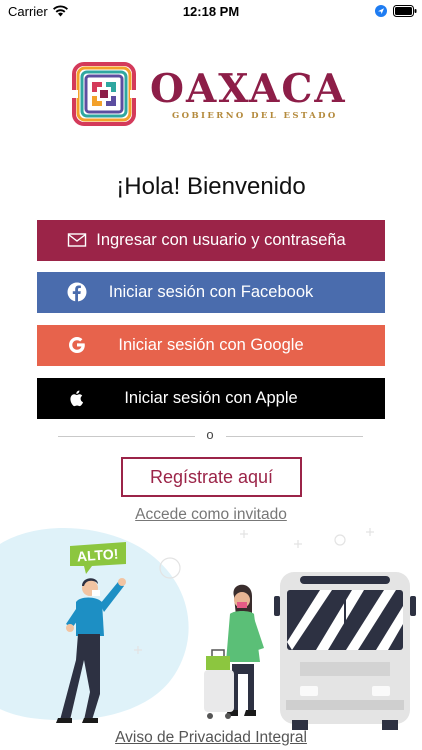  I want to click on battery-icon, so click(405, 11).